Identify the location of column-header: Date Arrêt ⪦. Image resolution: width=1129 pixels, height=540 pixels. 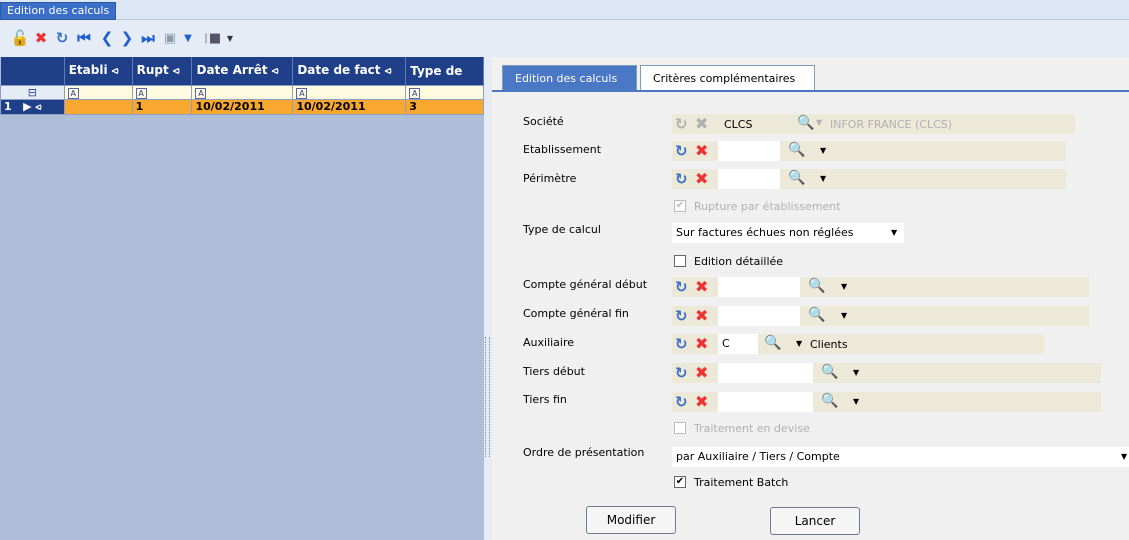
(242, 71).